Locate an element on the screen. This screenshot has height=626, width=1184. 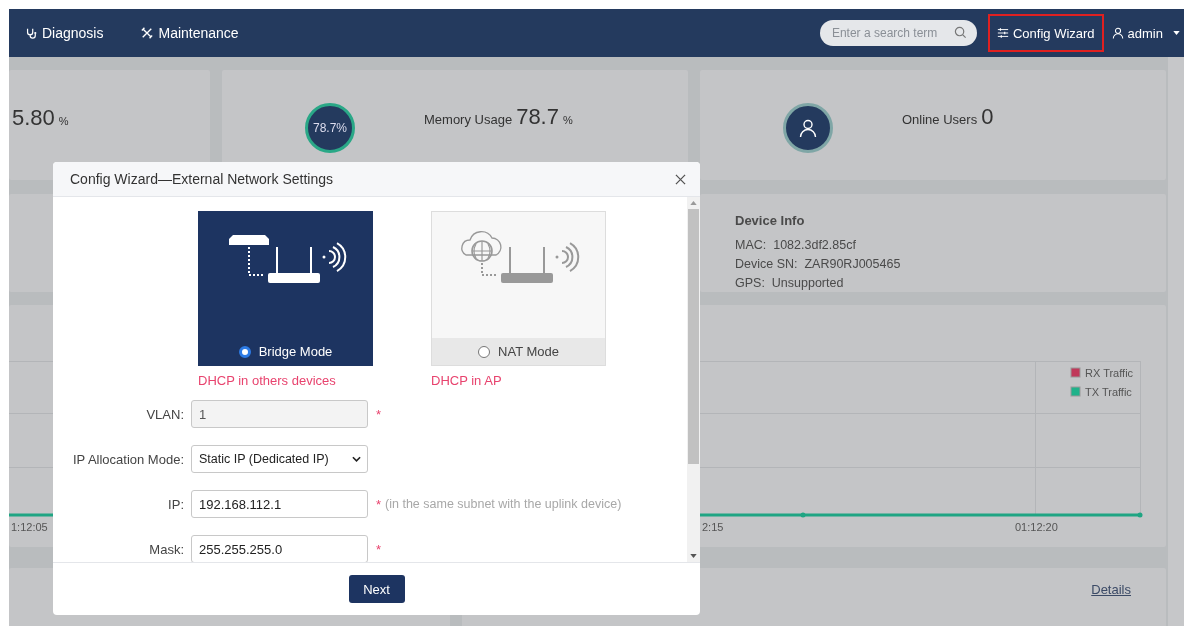
axis-tick-label: 2:15 is located at coordinates (713, 527).